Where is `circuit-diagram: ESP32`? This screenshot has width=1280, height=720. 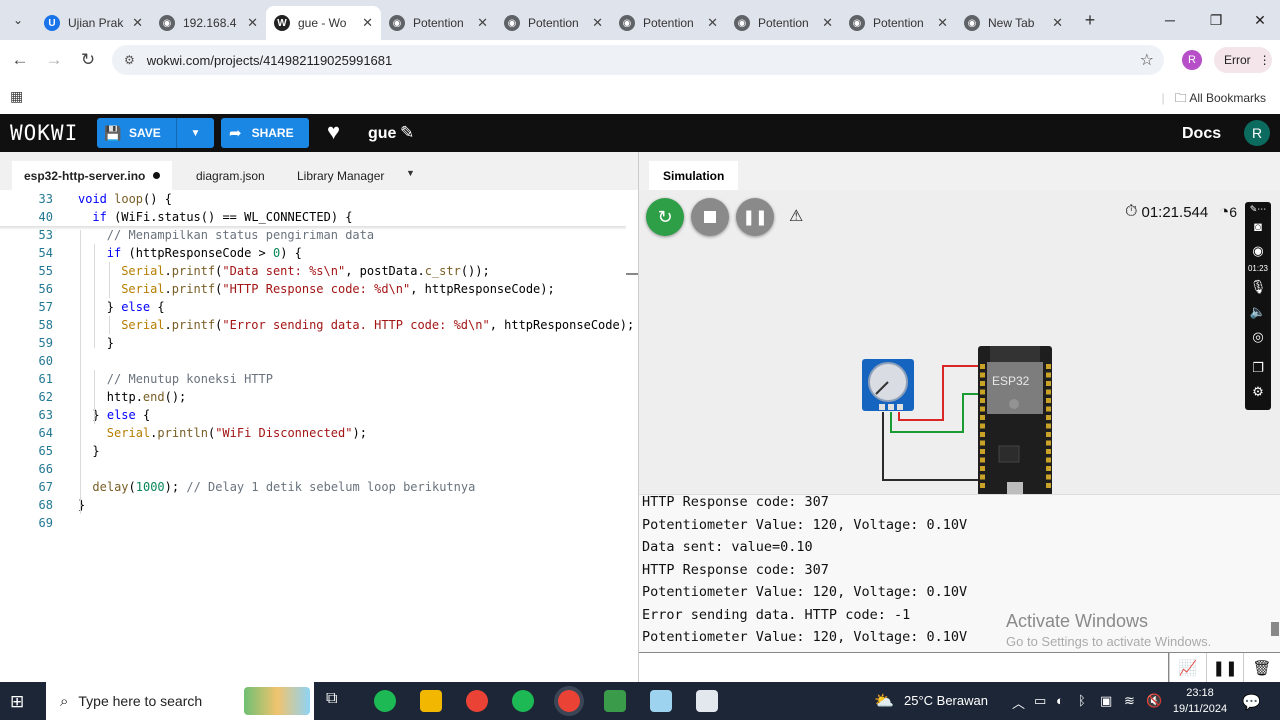 circuit-diagram: ESP32 is located at coordinates (959, 422).